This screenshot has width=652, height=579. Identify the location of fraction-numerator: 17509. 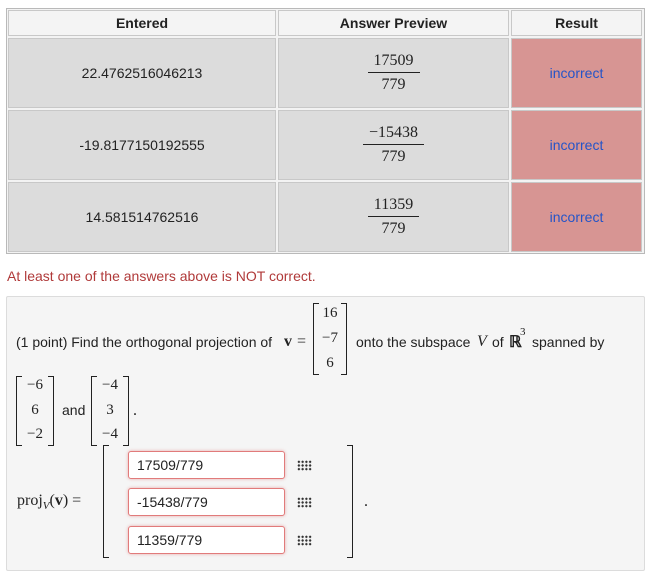
(393, 62).